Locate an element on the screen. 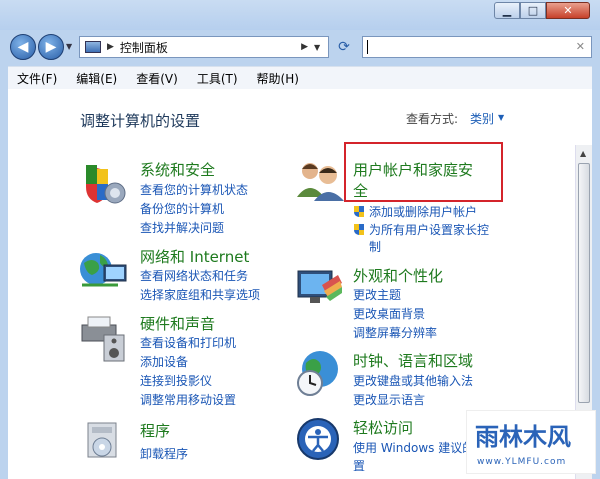 Image resolution: width=600 pixels, height=479 pixels. menu-tools: 工具(T) is located at coordinates (217, 78).